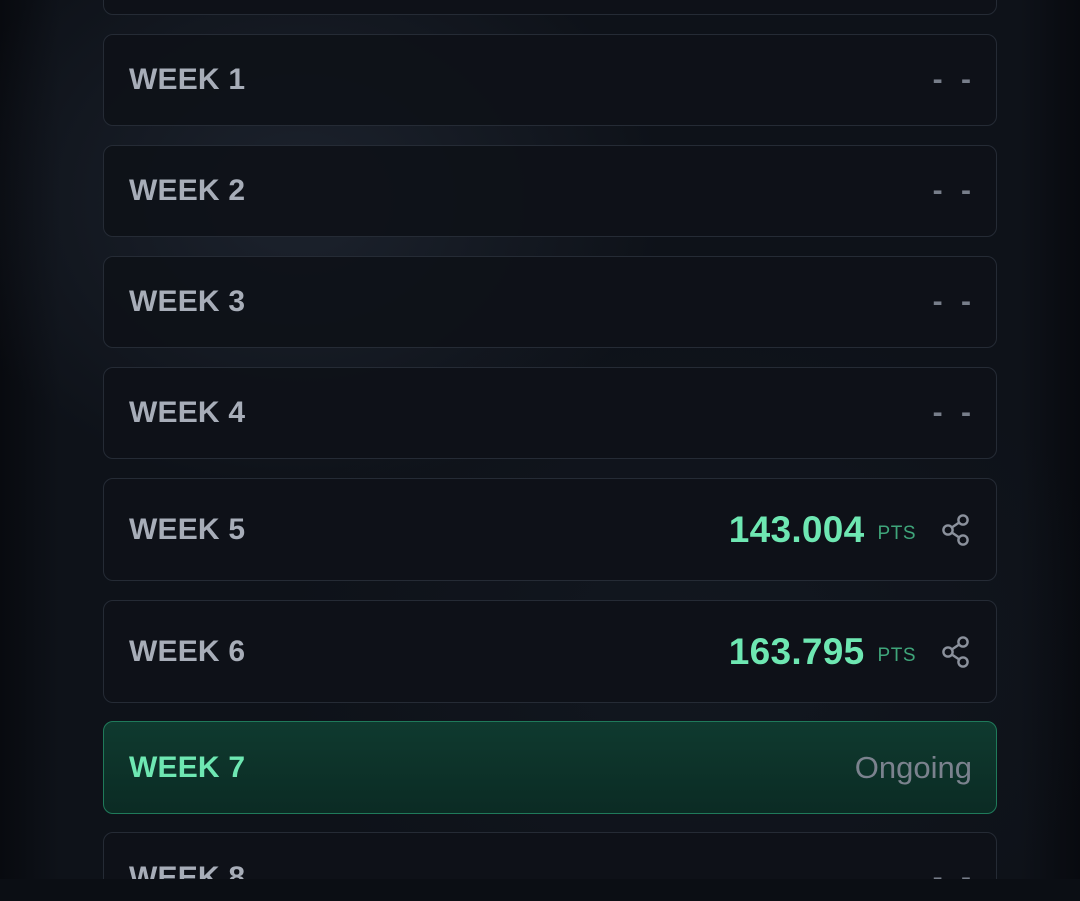  Describe the element at coordinates (796, 651) in the screenshot. I see `score-value: 163.795` at that location.